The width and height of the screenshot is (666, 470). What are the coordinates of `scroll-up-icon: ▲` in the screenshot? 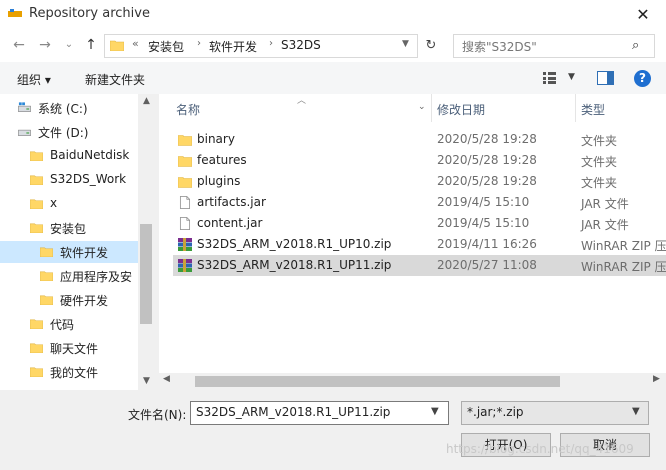 It's located at (146, 101).